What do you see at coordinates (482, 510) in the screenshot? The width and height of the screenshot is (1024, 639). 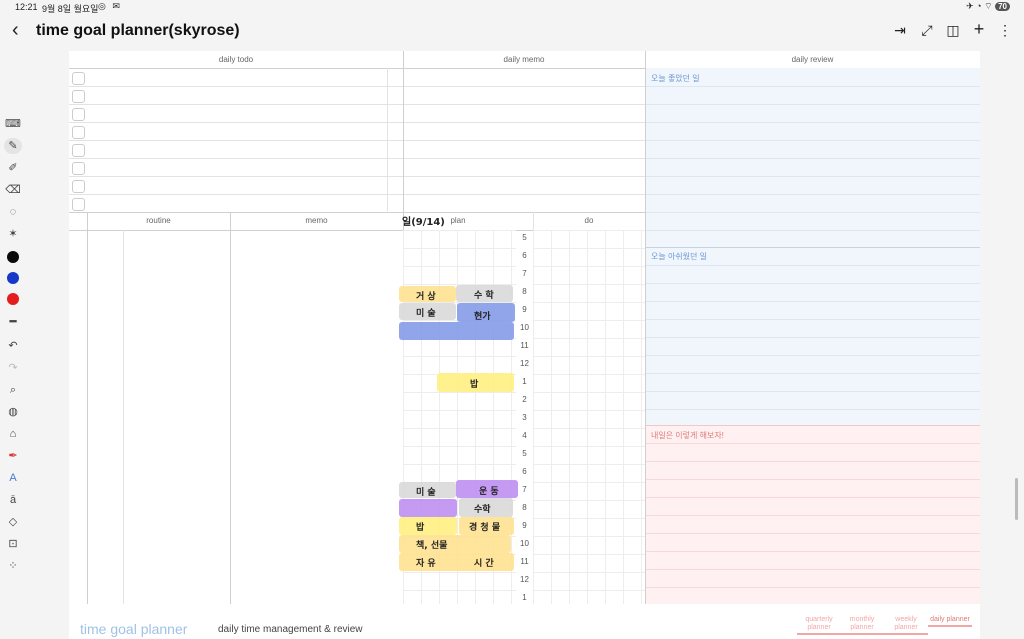 I see `handwritten-text: 수학` at bounding box center [482, 510].